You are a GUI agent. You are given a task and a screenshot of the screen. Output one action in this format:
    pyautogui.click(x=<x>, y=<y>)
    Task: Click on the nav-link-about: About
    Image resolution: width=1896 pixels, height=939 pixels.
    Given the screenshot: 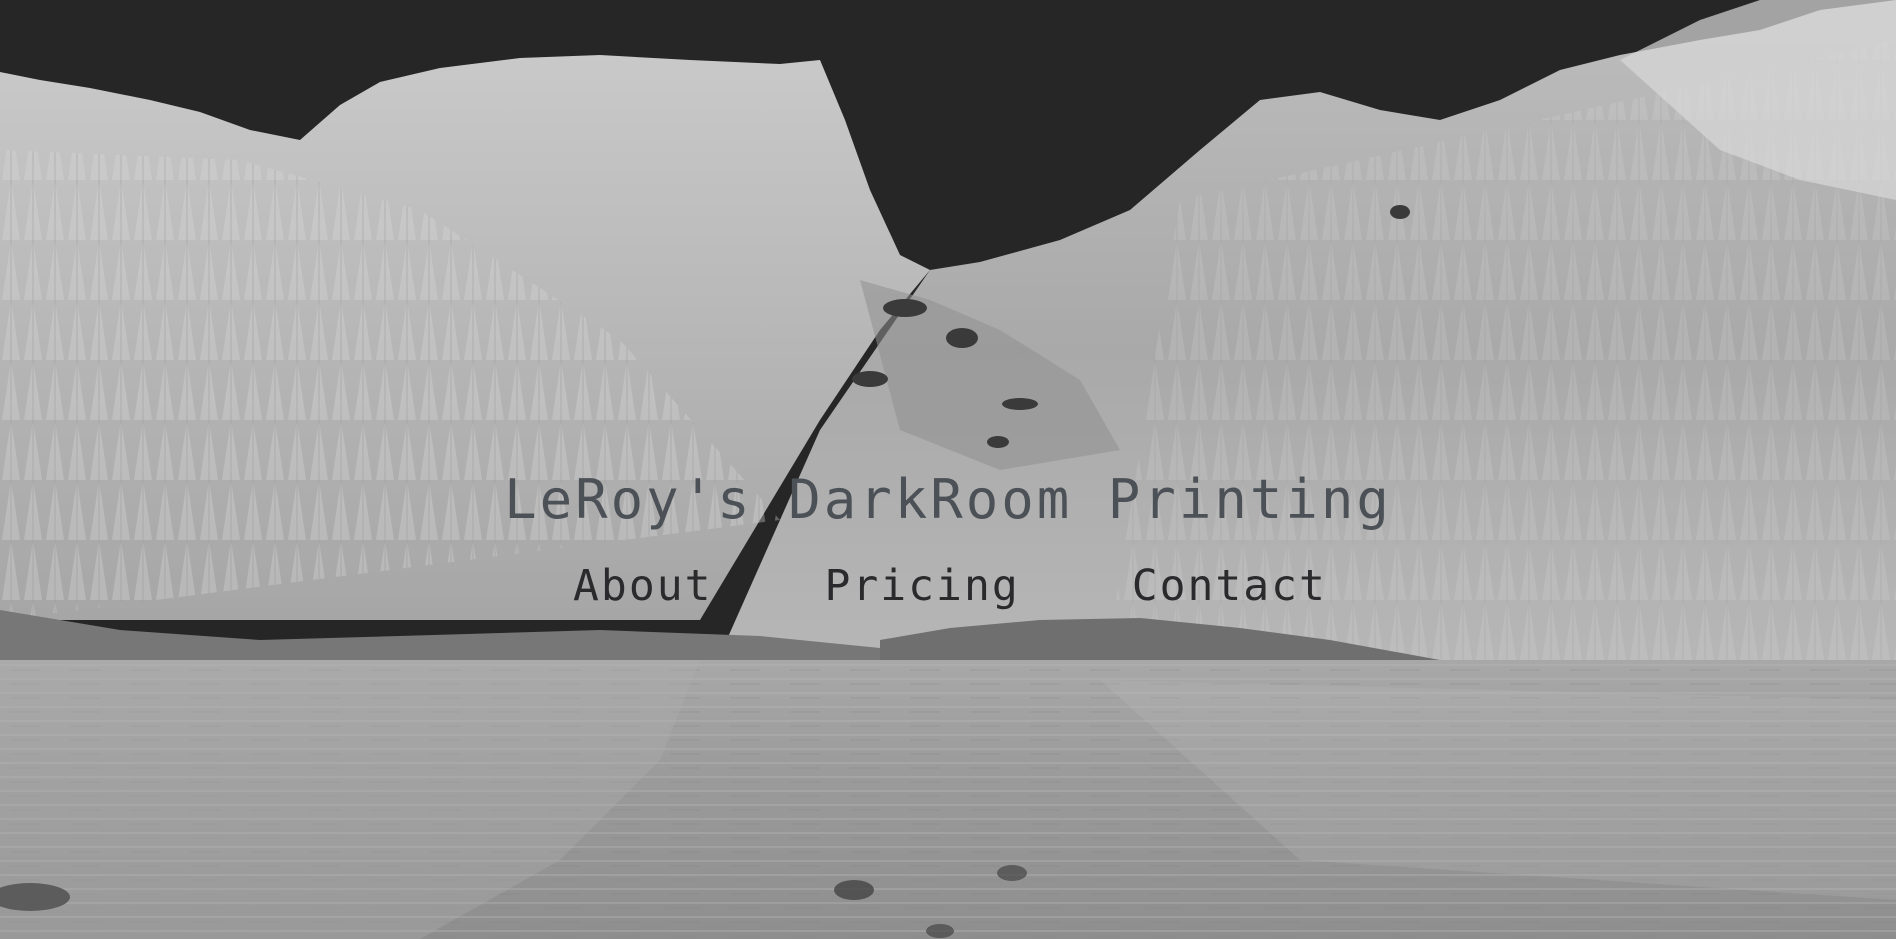 What is the action you would take?
    pyautogui.click(x=642, y=586)
    